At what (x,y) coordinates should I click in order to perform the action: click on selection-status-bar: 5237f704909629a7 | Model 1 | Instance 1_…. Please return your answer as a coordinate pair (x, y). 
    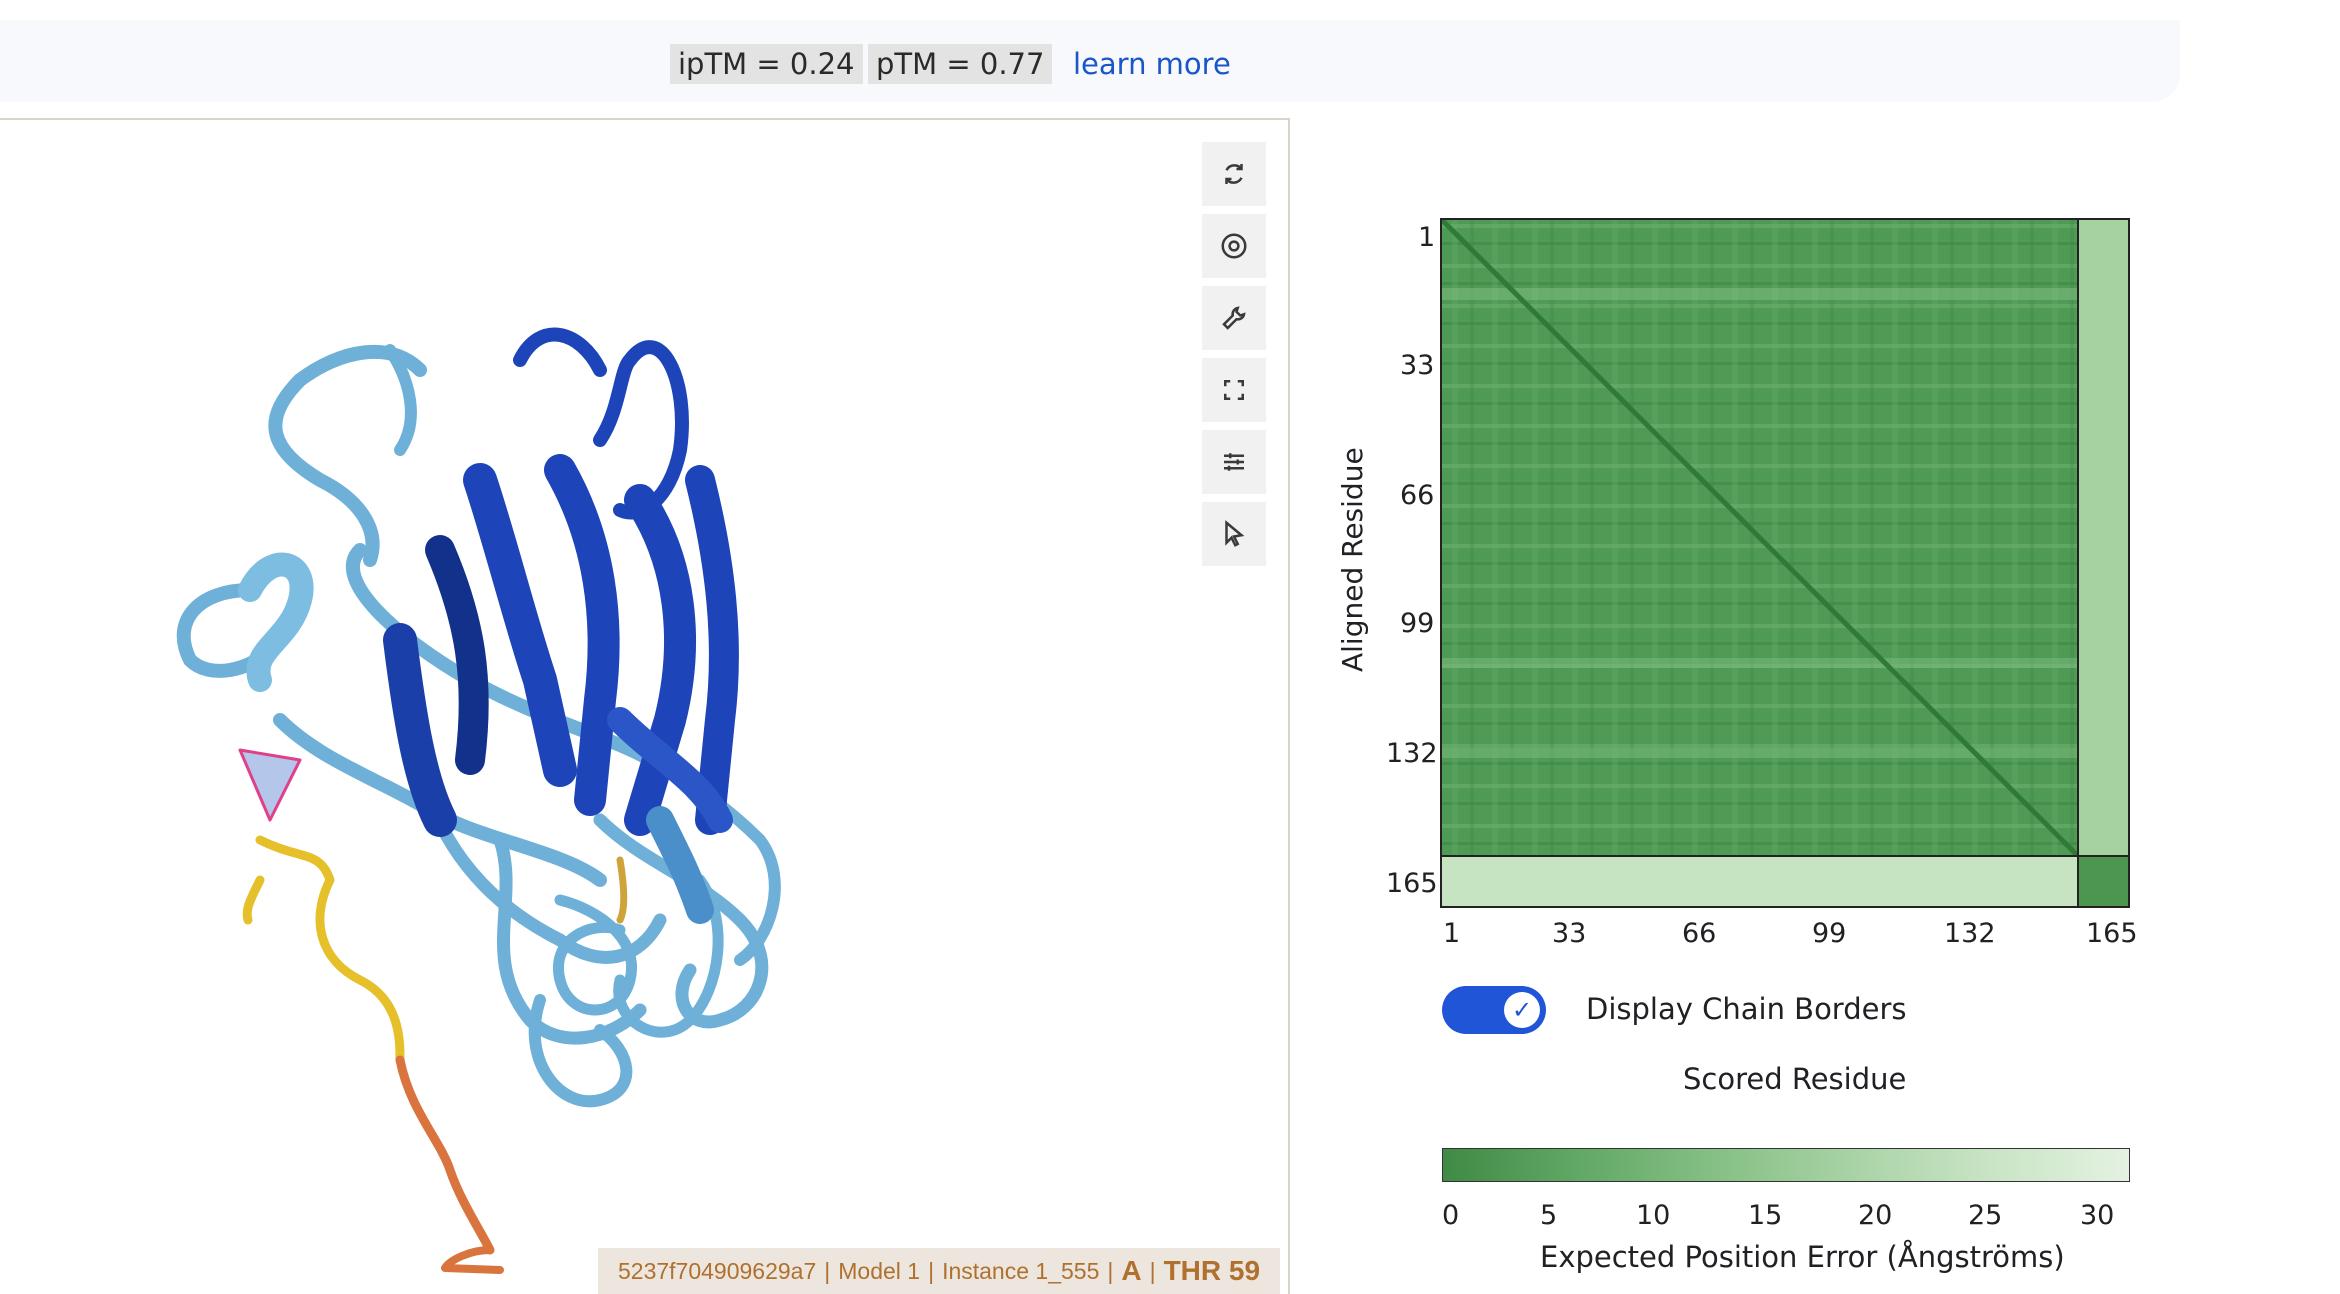
    Looking at the image, I should click on (939, 1271).